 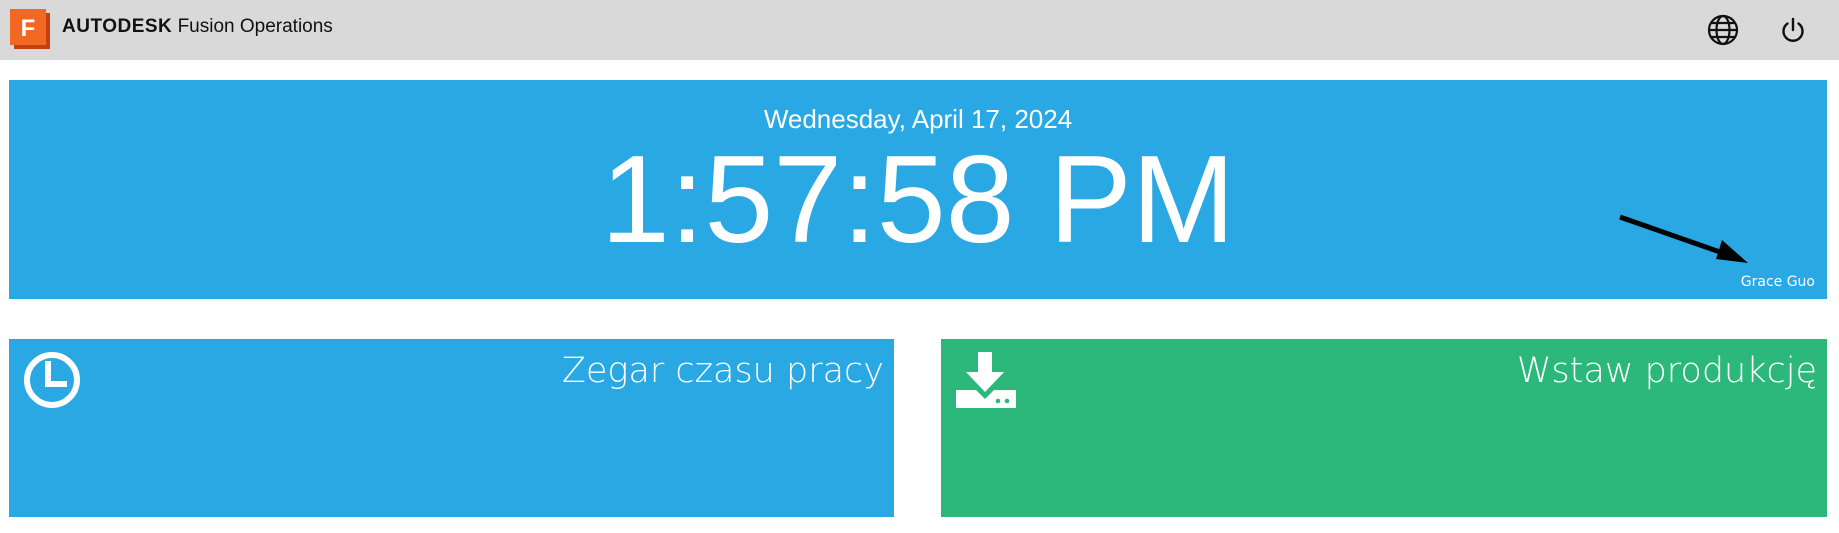 I want to click on fusion-logo-icon: F, so click(x=31, y=30).